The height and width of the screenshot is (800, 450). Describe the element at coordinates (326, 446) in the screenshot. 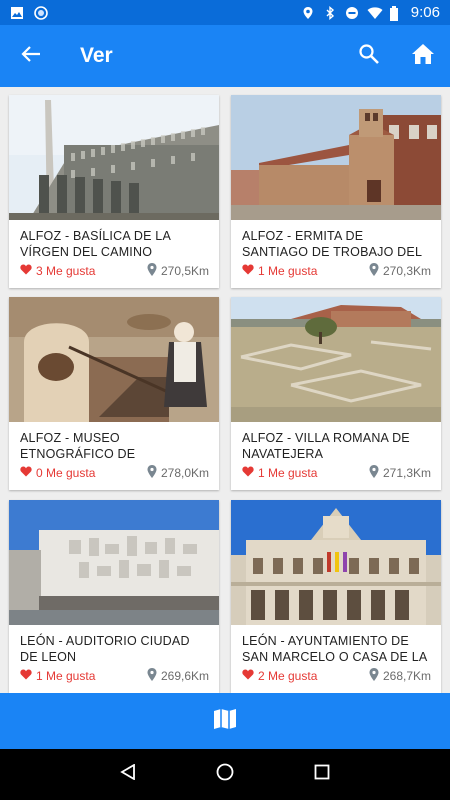

I see `place-title: ALFOZ - VILLA ROMANA DE NAVATEJERA` at that location.